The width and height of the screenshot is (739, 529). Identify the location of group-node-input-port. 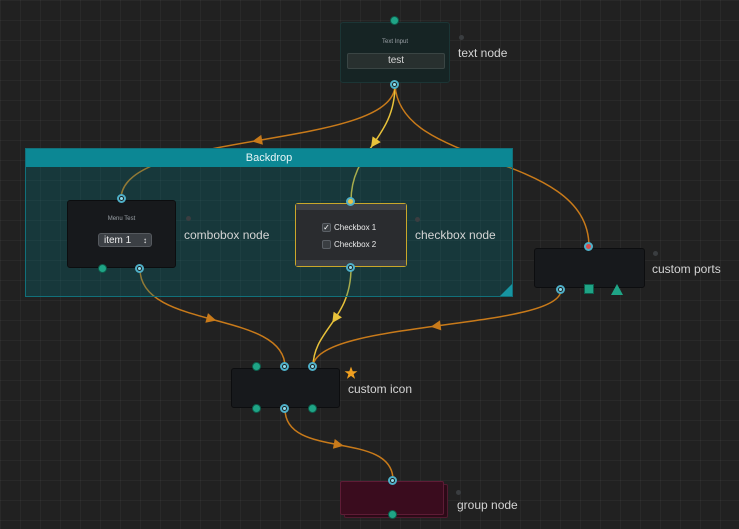
(392, 480).